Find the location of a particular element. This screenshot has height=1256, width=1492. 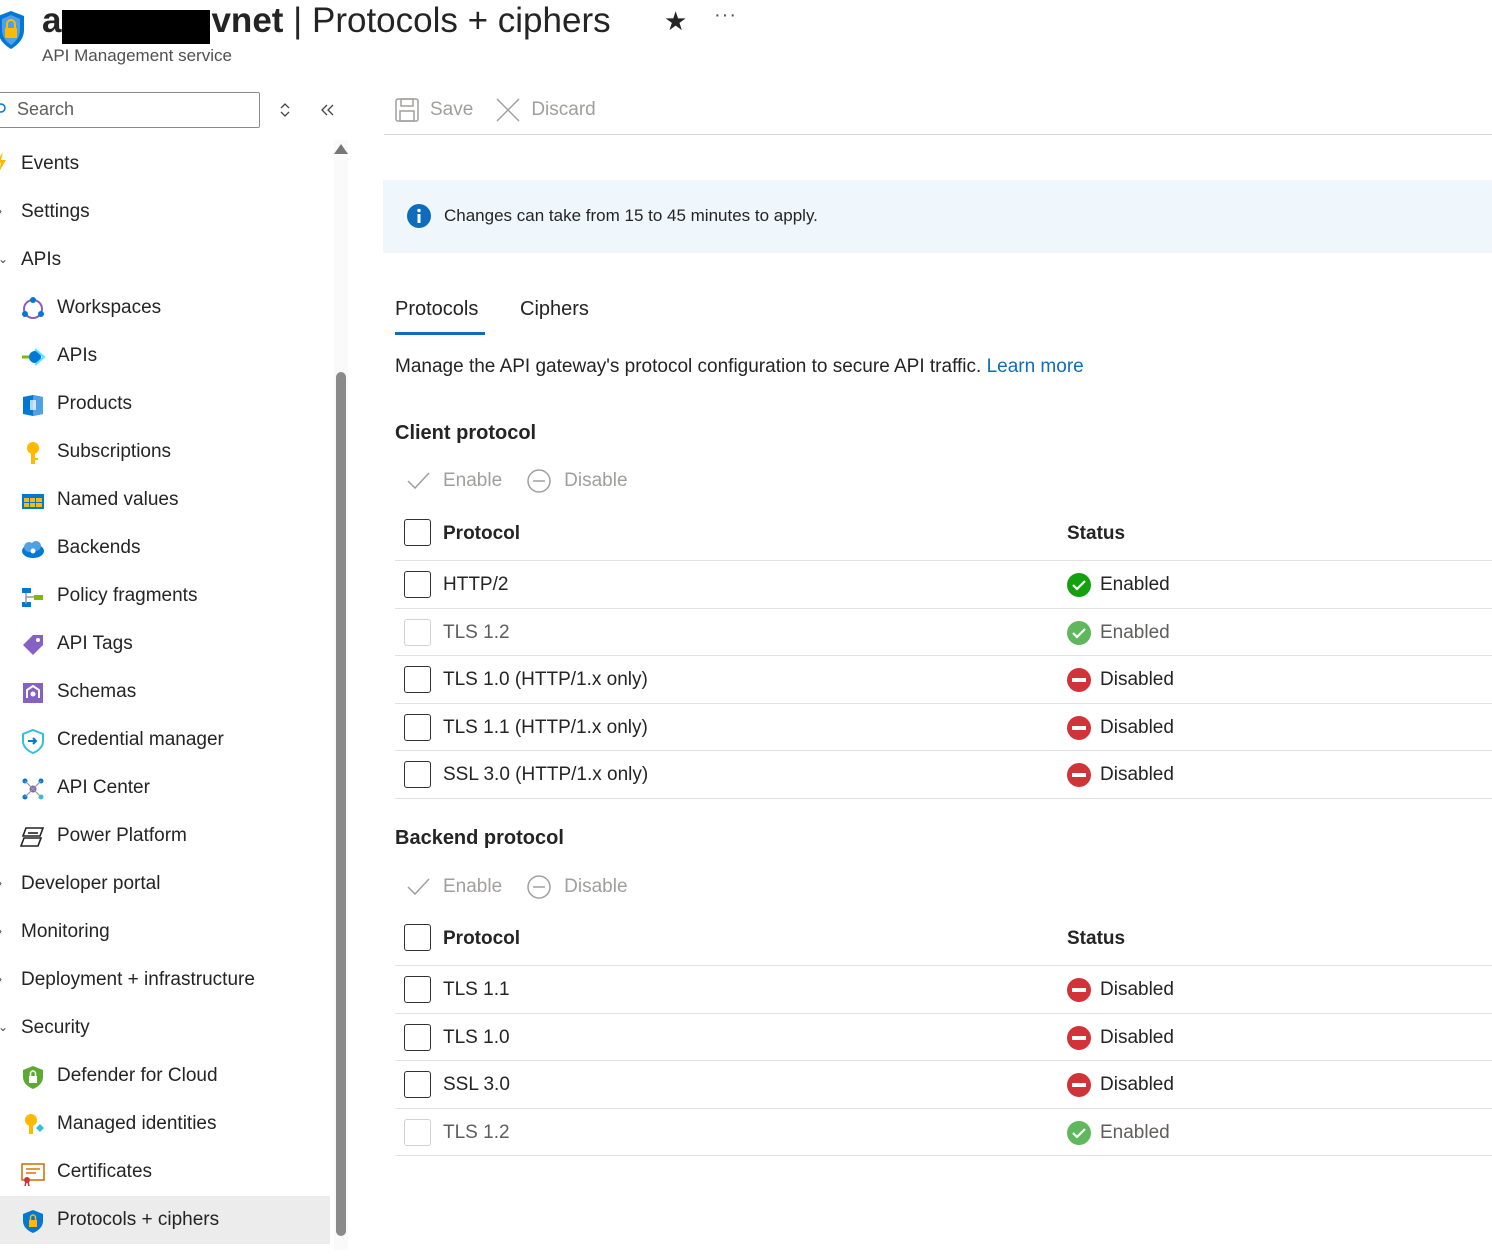

table-row: TLS 1.0 Disabled is located at coordinates (943, 1037).